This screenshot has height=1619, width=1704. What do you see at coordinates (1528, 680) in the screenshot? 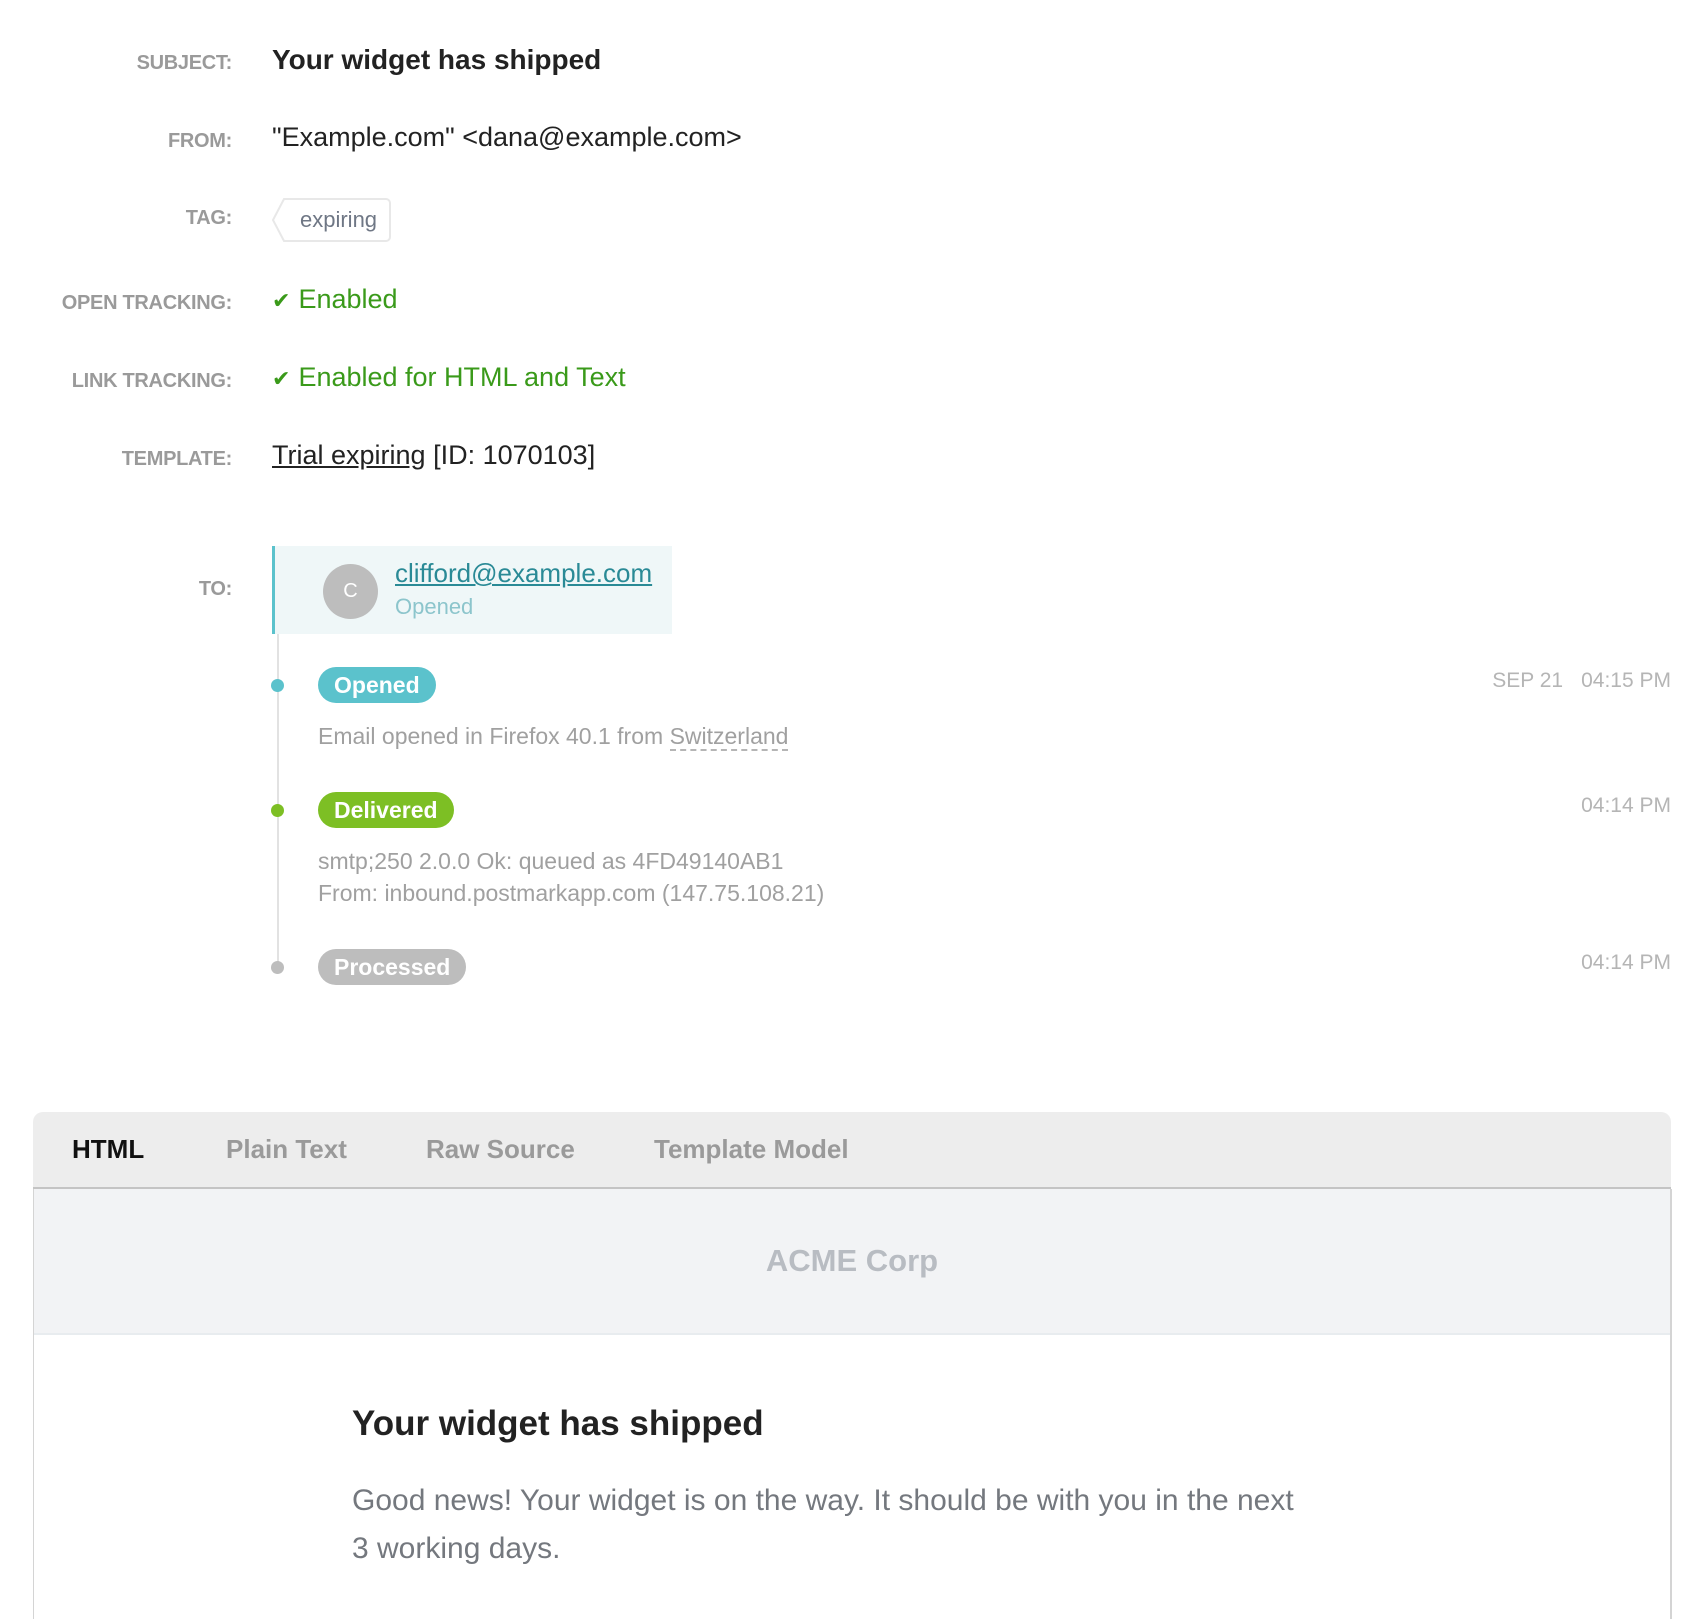
I see `event-date: SEP 21` at bounding box center [1528, 680].